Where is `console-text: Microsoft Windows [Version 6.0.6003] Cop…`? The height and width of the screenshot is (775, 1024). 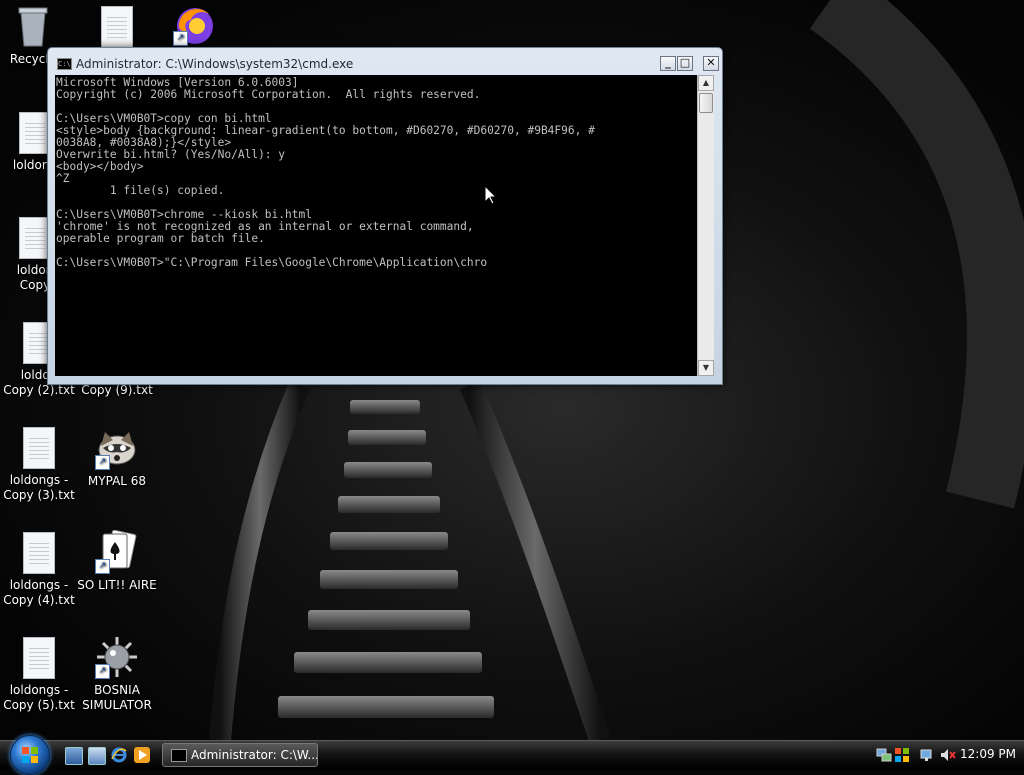
console-text: Microsoft Windows [Version 6.0.6003] Cop… is located at coordinates (325, 172).